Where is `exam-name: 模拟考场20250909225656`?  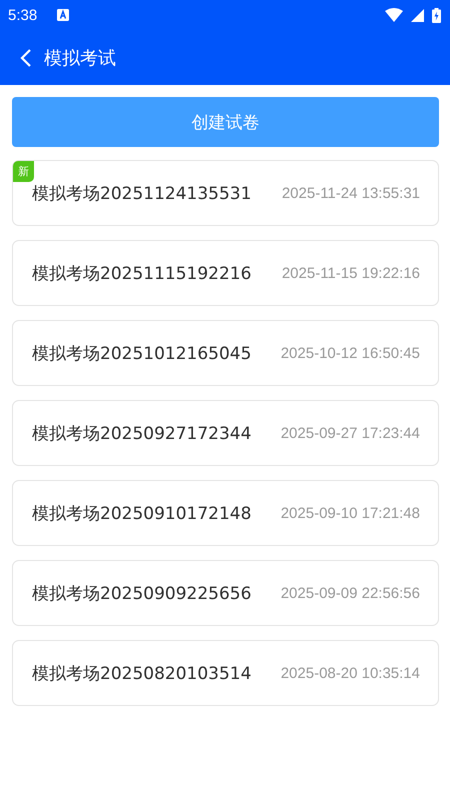 exam-name: 模拟考场20250909225656 is located at coordinates (142, 593).